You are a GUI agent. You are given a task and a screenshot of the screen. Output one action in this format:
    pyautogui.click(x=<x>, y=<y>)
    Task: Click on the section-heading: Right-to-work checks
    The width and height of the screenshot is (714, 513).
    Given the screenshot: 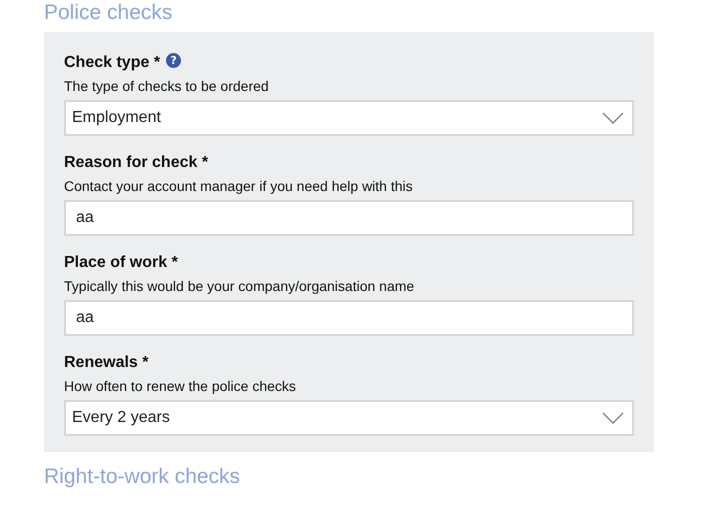 What is the action you would take?
    pyautogui.click(x=143, y=477)
    